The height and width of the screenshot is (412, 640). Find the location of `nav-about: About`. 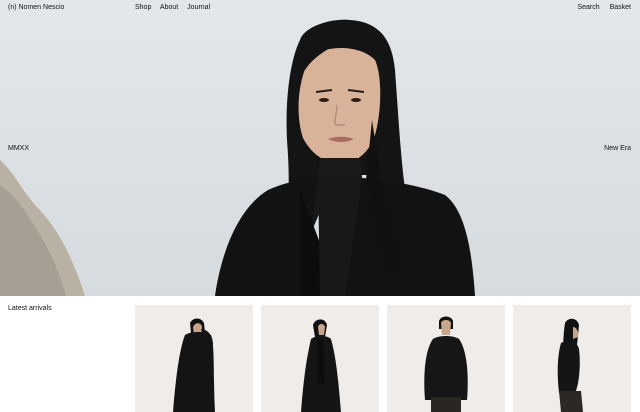

nav-about: About is located at coordinates (169, 7).